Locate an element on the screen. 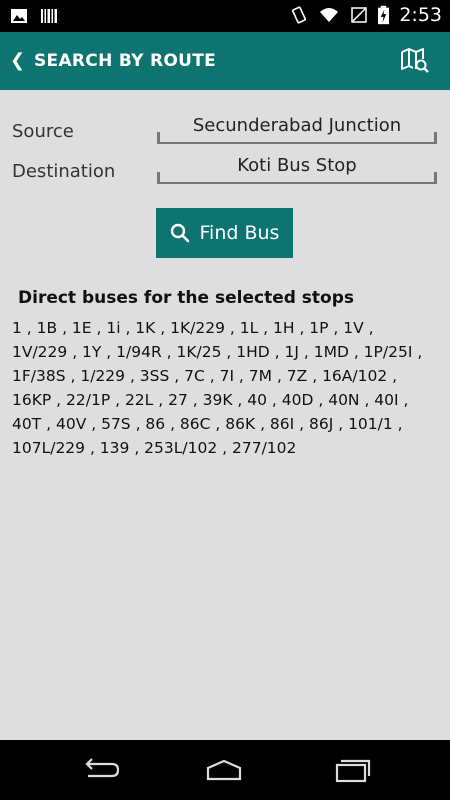 Image resolution: width=450 pixels, height=800 pixels. barcode-icon is located at coordinates (49, 16).